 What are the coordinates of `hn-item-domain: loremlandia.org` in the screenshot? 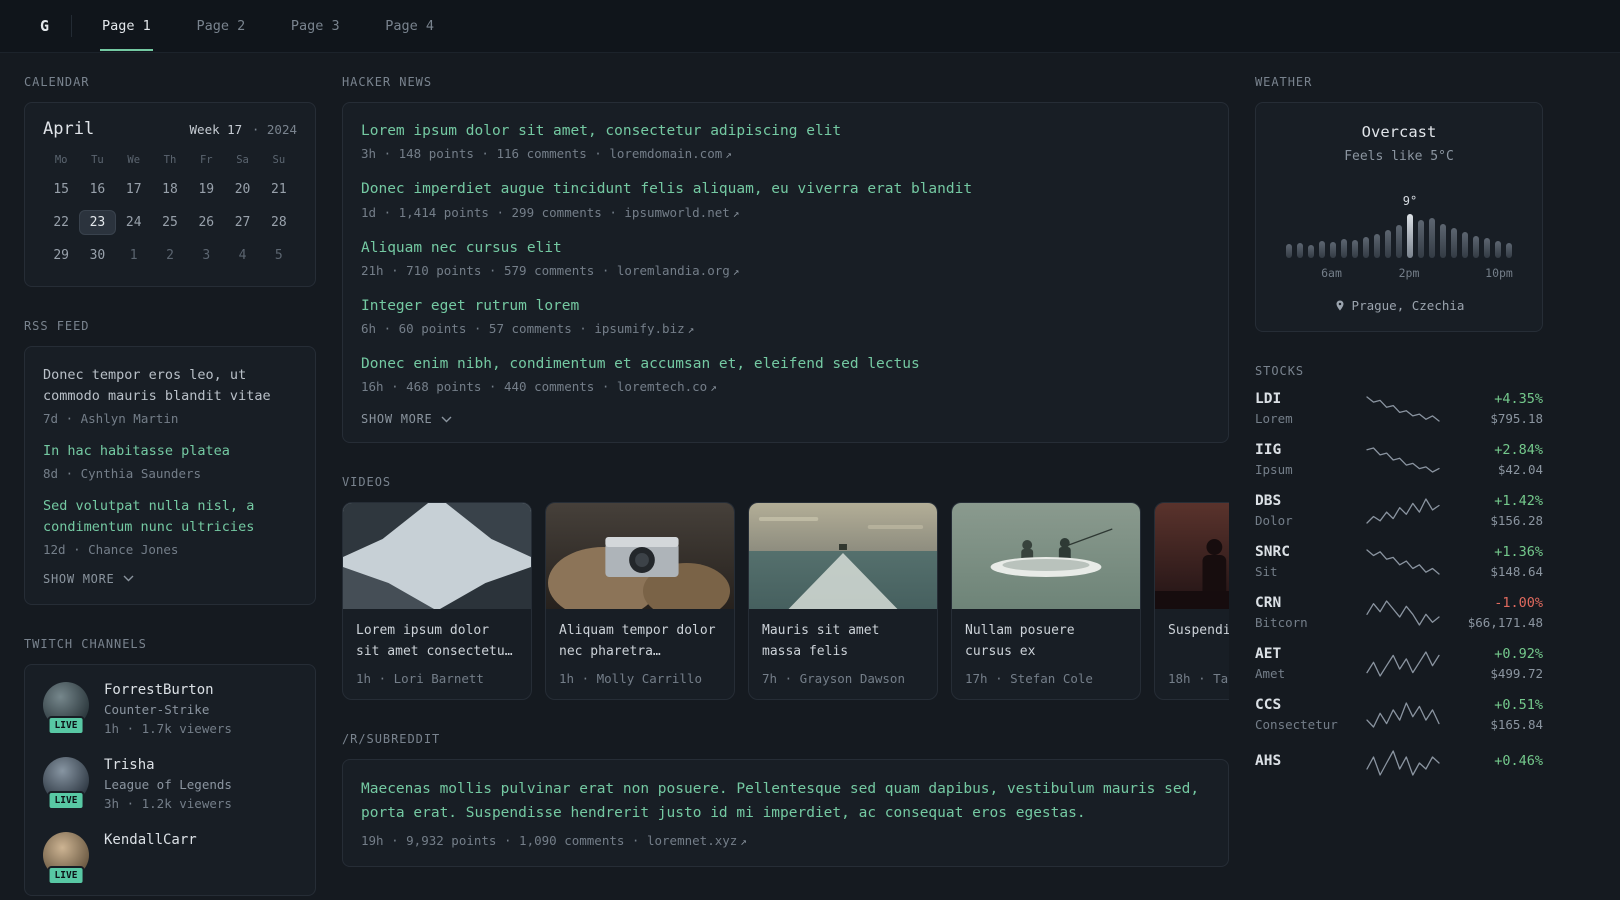 It's located at (673, 270).